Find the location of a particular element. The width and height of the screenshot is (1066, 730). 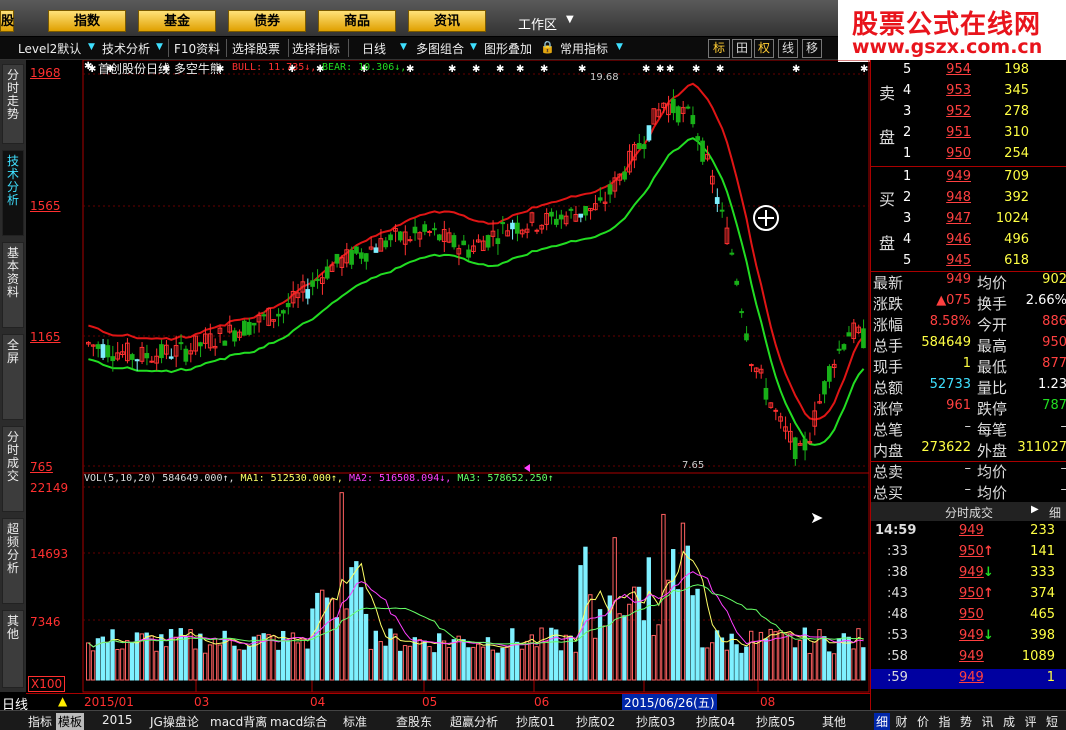

orderbook-price: 952 is located at coordinates (956, 111).